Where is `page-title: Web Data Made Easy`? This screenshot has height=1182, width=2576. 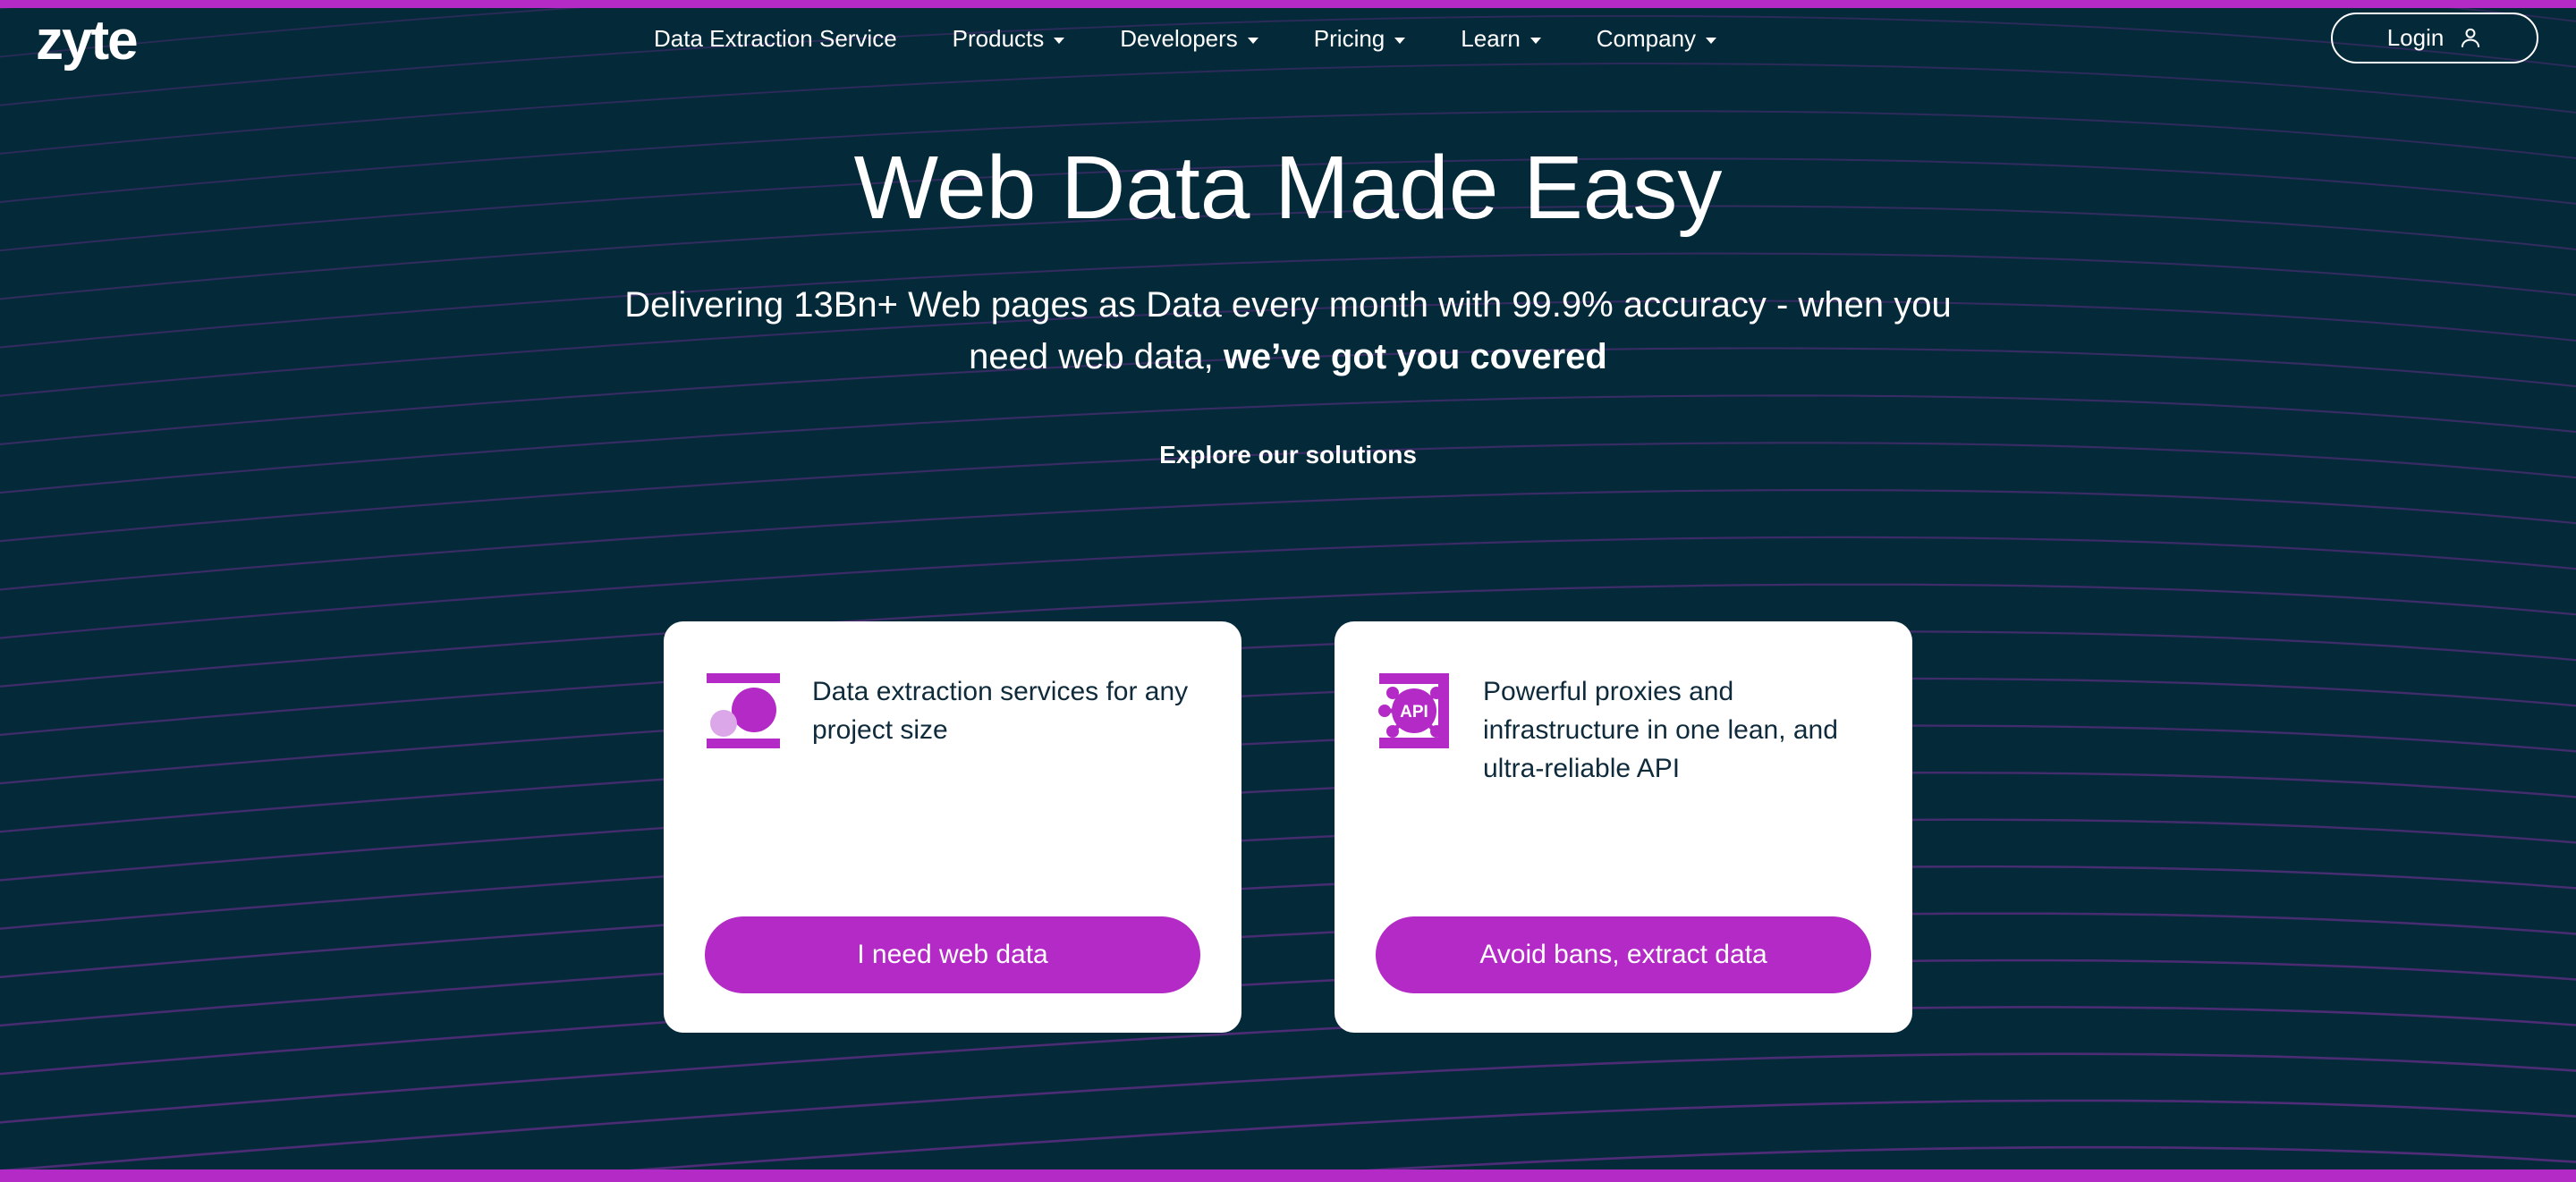
page-title: Web Data Made Easy is located at coordinates (1288, 188).